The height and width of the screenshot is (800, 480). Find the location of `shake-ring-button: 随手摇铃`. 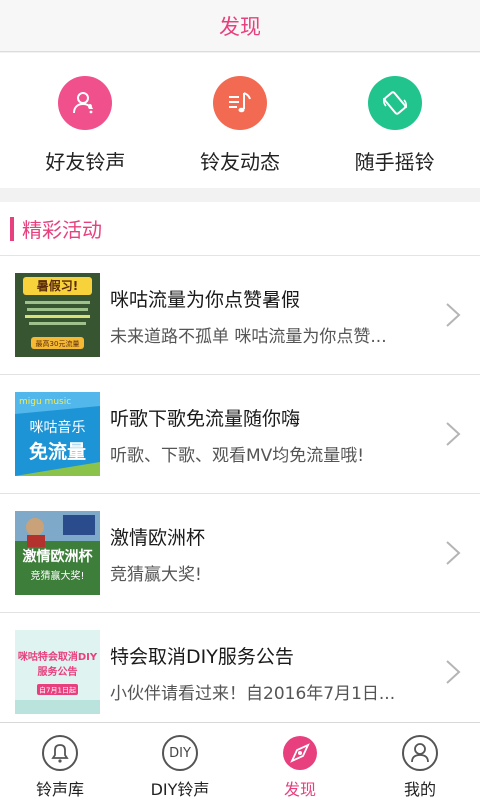

shake-ring-button: 随手摇铃 is located at coordinates (395, 120).